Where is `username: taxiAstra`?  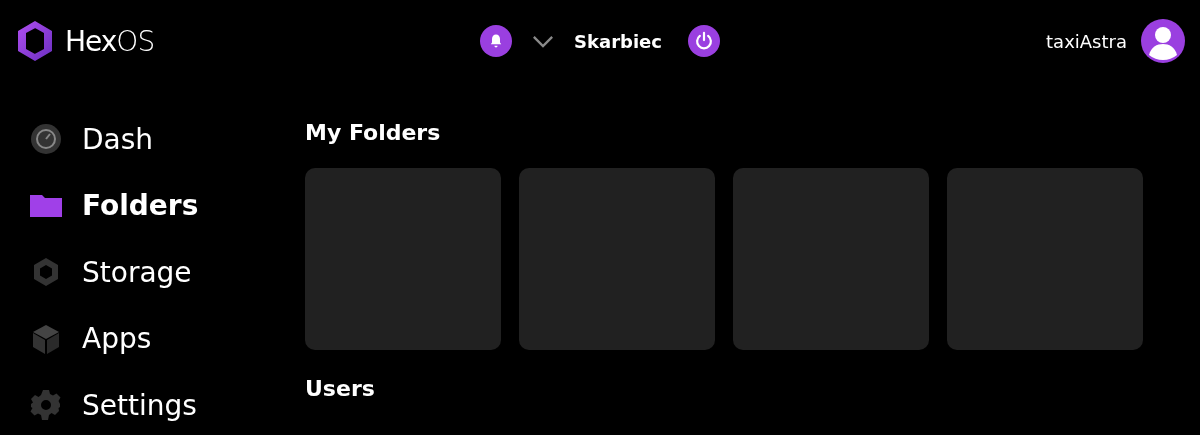 username: taxiAstra is located at coordinates (1086, 41).